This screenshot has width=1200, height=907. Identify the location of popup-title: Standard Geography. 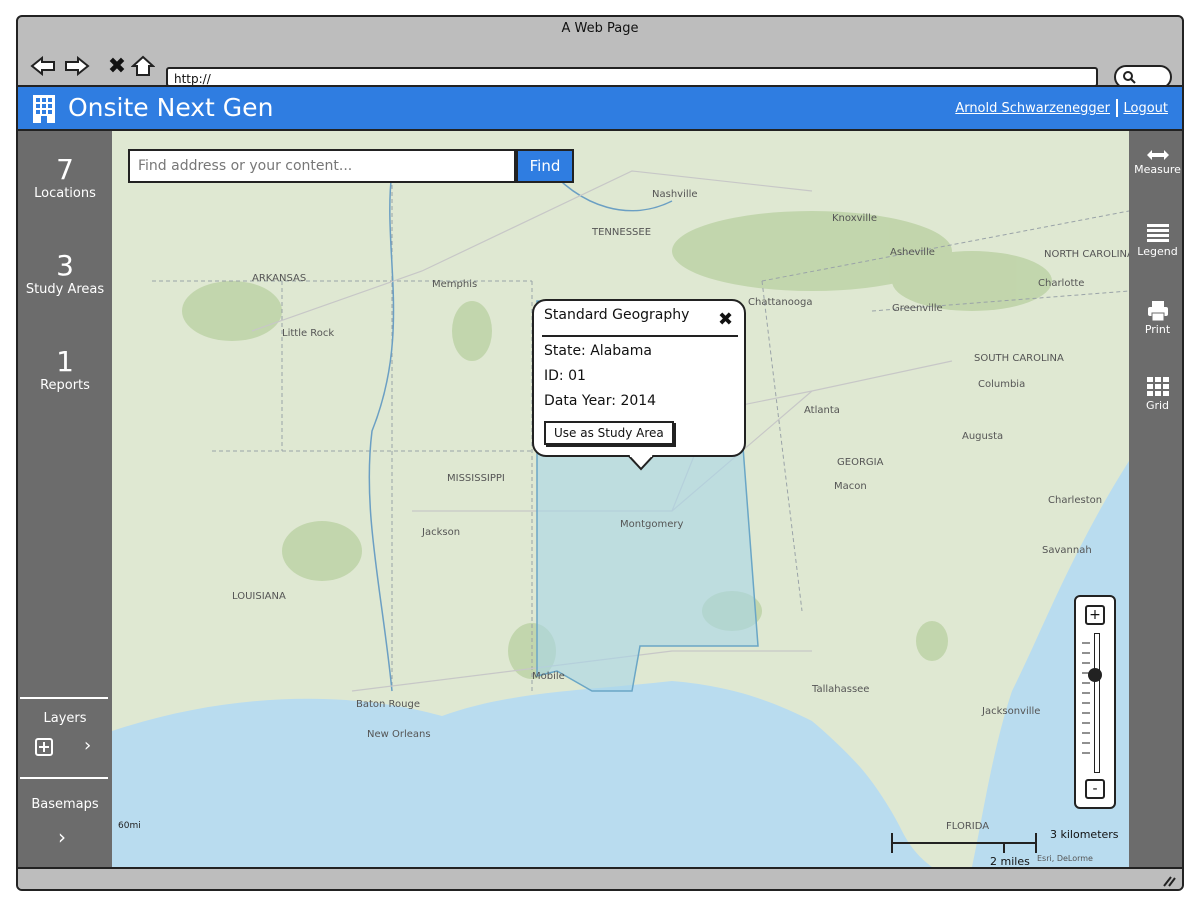
(617, 315).